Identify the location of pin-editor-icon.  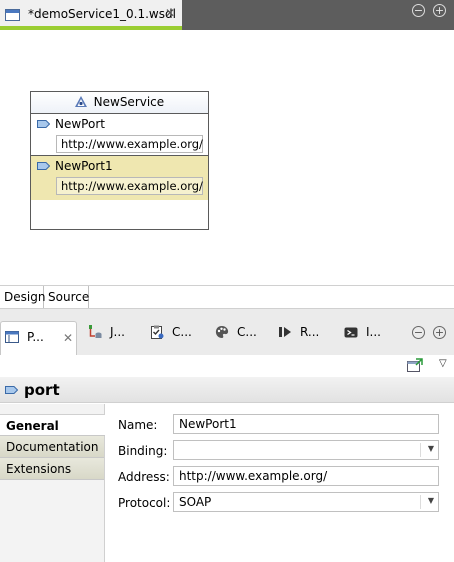
(415, 365).